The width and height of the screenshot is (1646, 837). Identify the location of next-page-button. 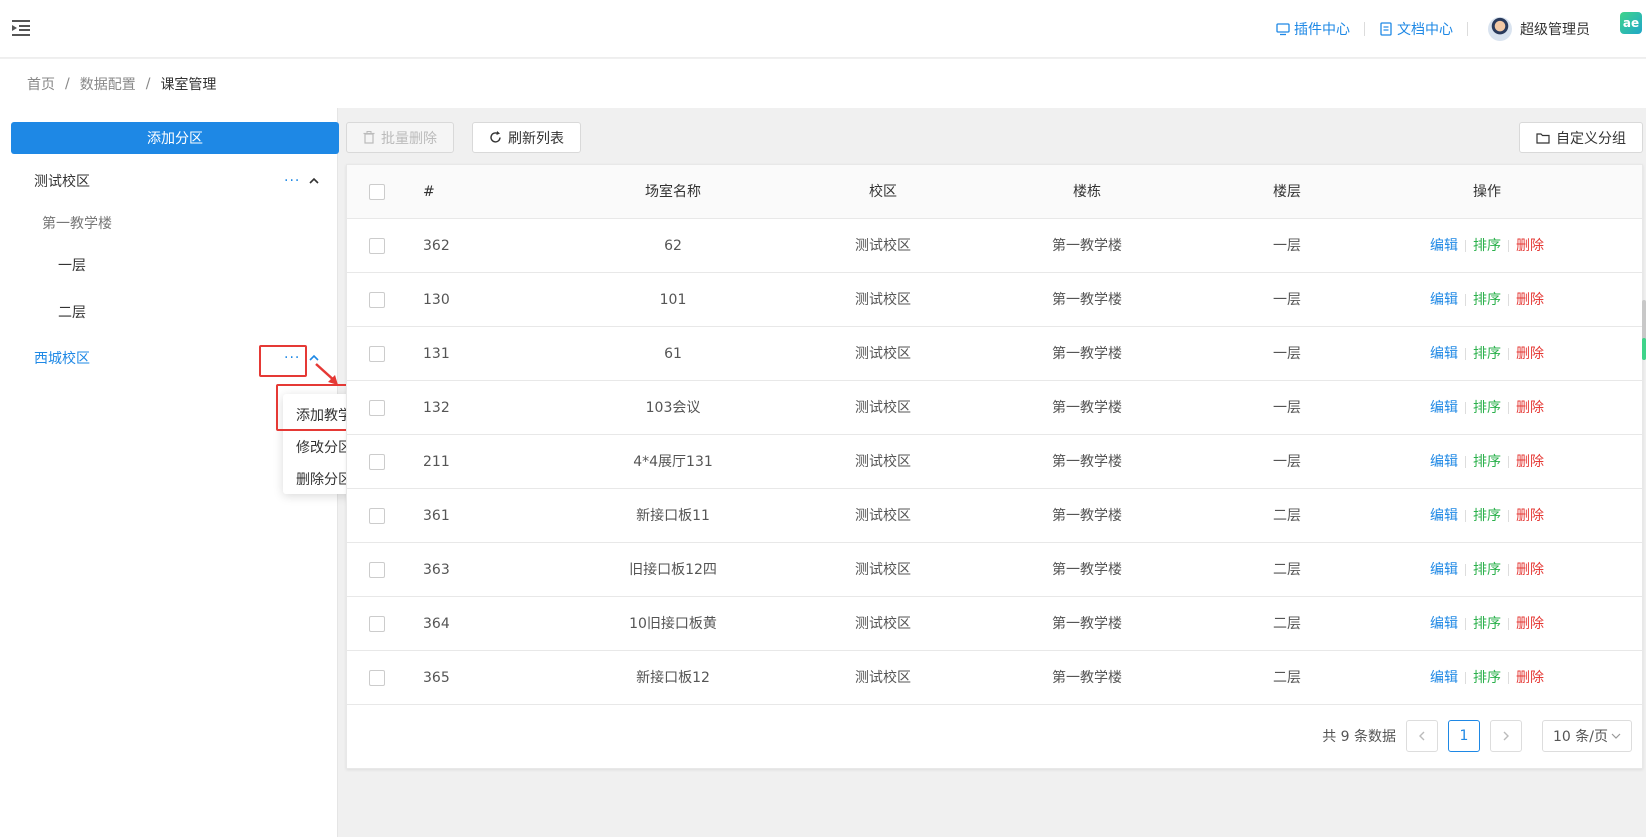
(1506, 736).